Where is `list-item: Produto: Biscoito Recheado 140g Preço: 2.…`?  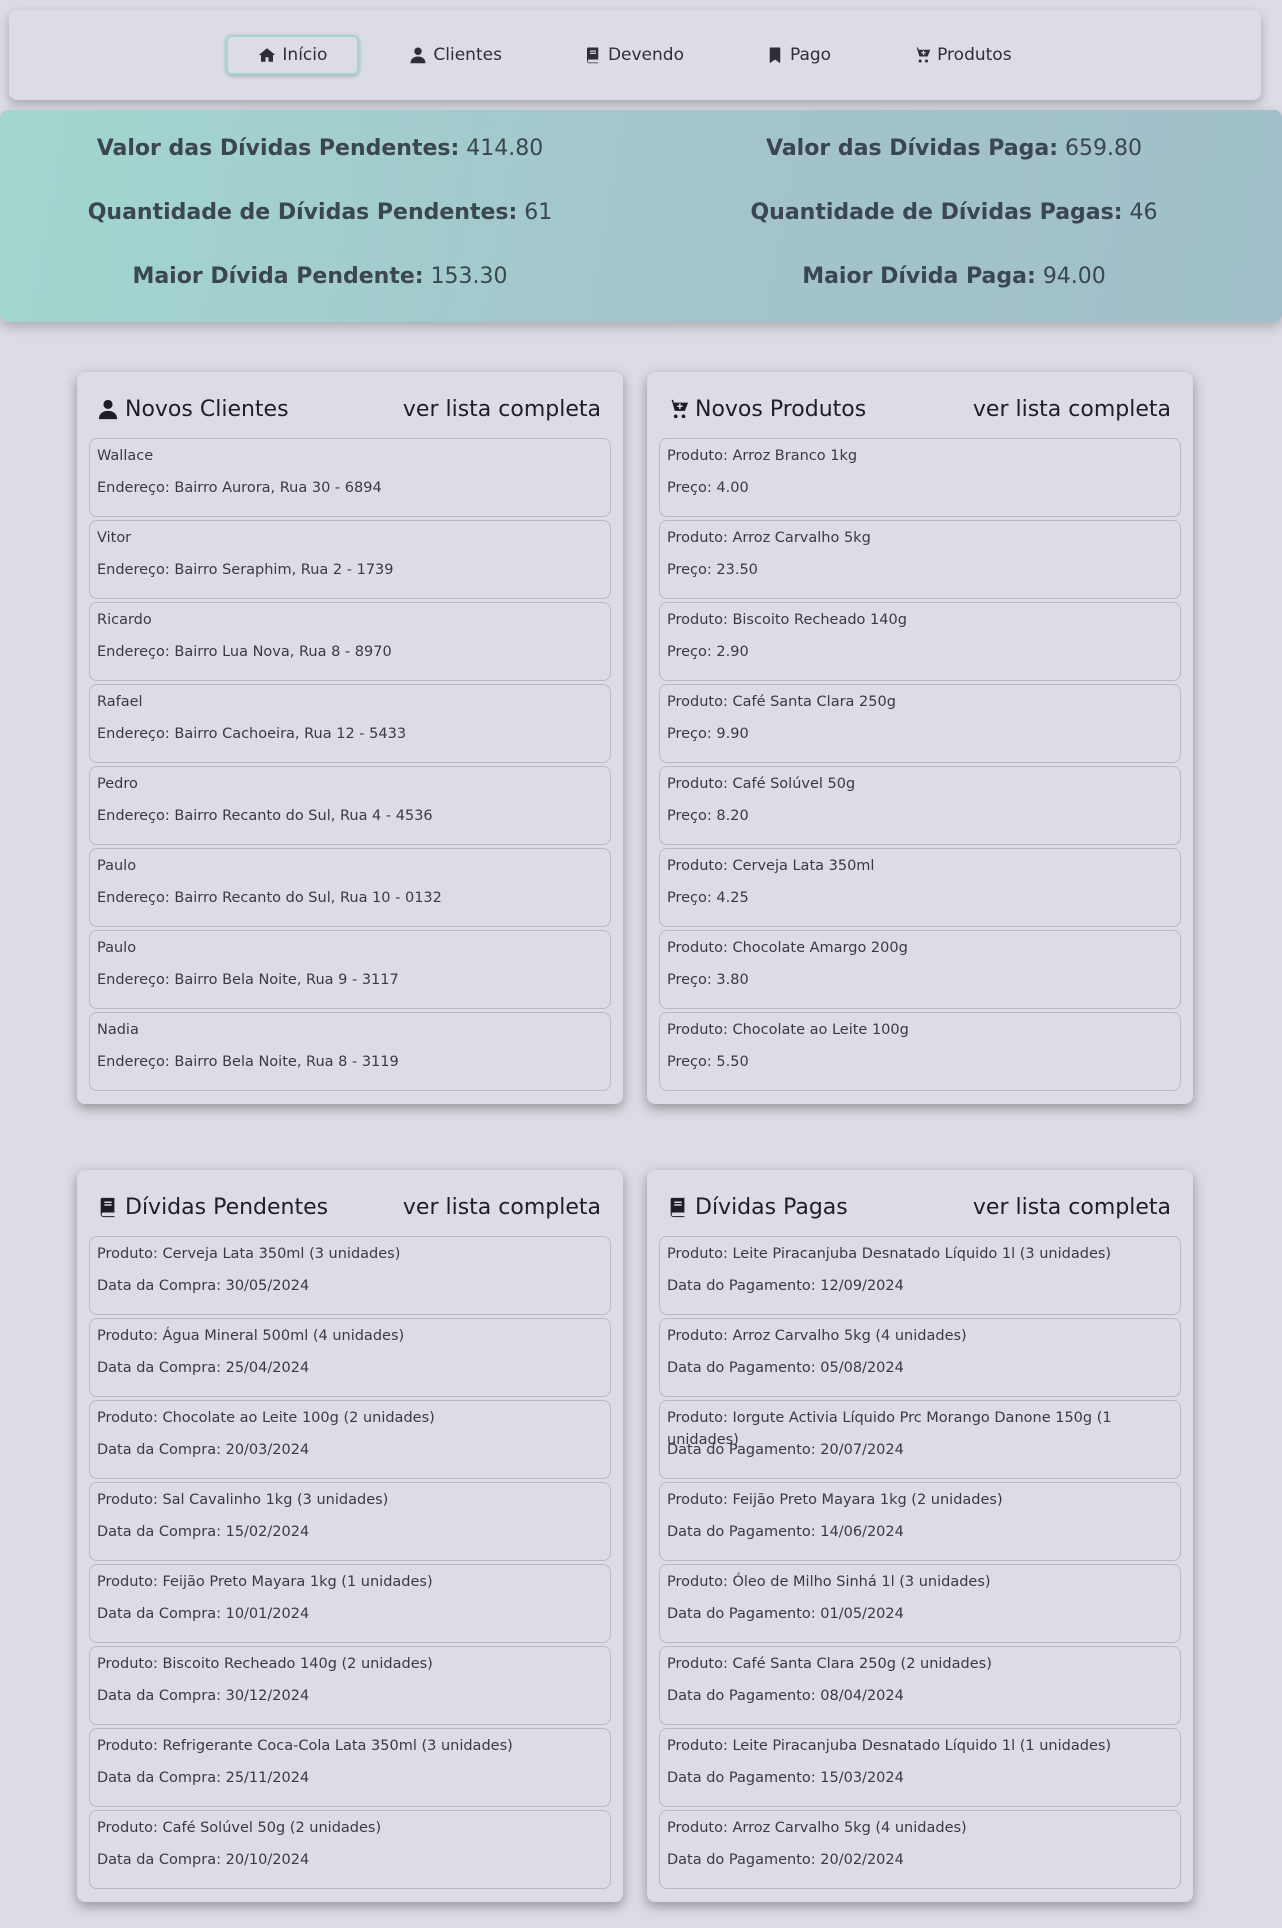
list-item: Produto: Biscoito Recheado 140g Preço: 2.… is located at coordinates (920, 641).